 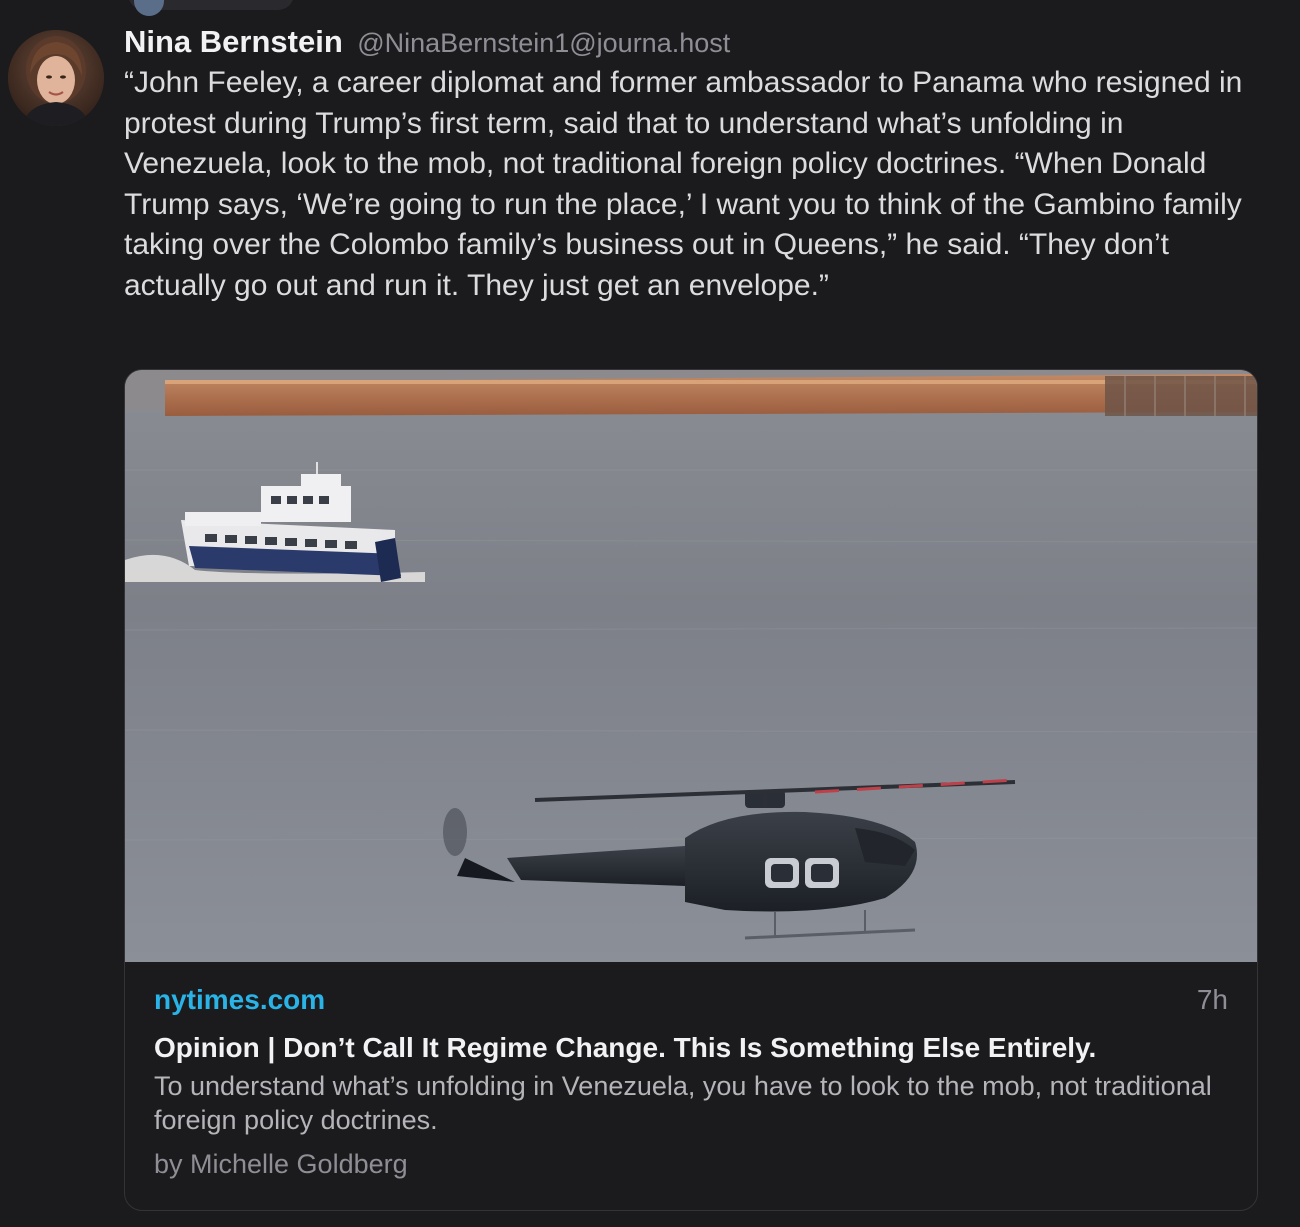 I want to click on author-avatar, so click(x=56, y=78).